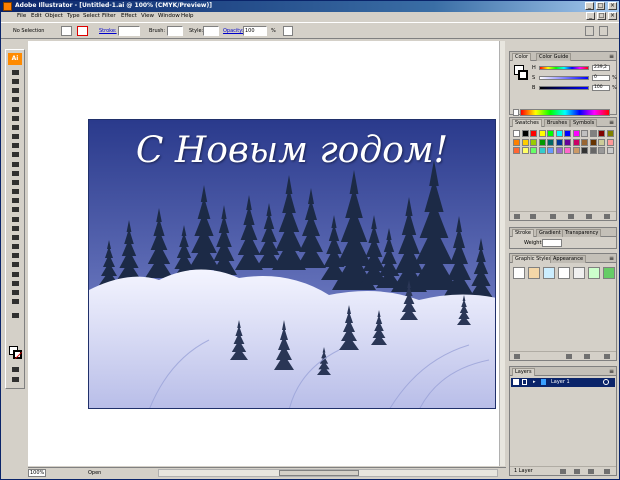  I want to click on tab-swatches: Swatches, so click(527, 123).